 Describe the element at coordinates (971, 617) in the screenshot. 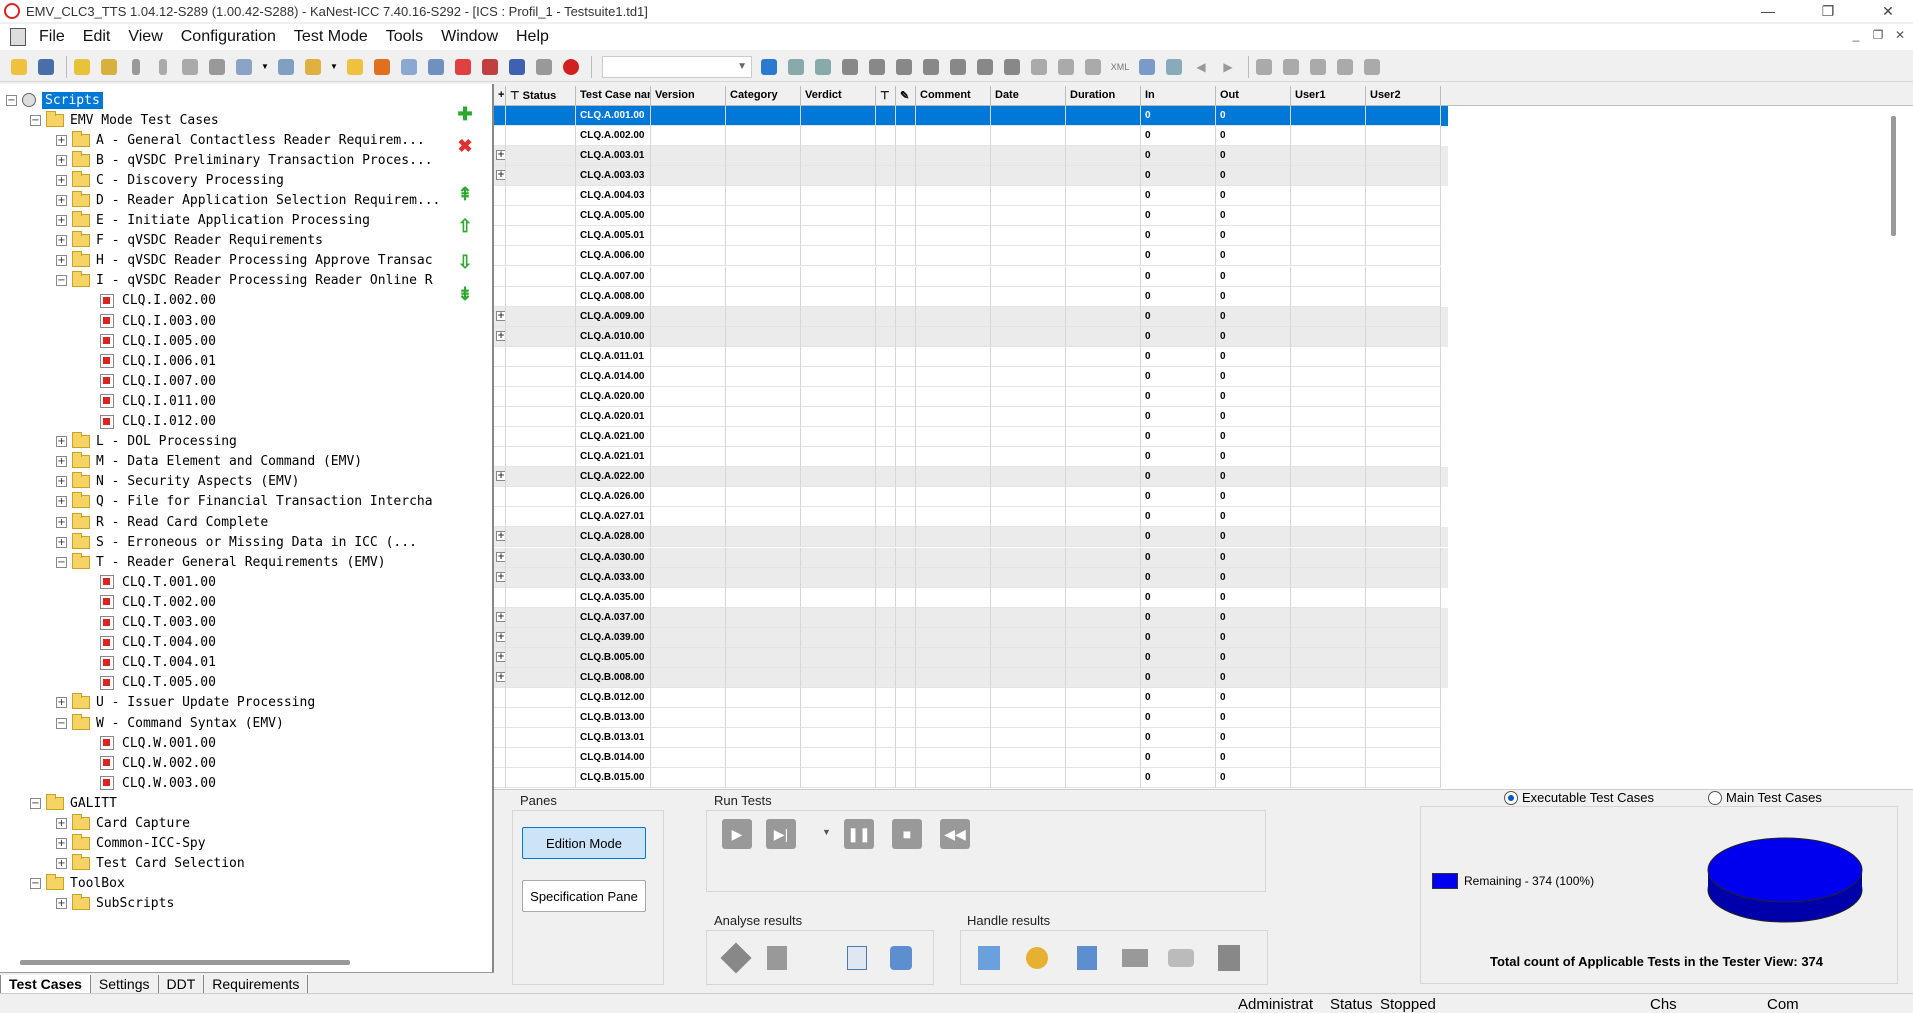

I see `table-row: + CLQ.A.037.00 0 0` at that location.